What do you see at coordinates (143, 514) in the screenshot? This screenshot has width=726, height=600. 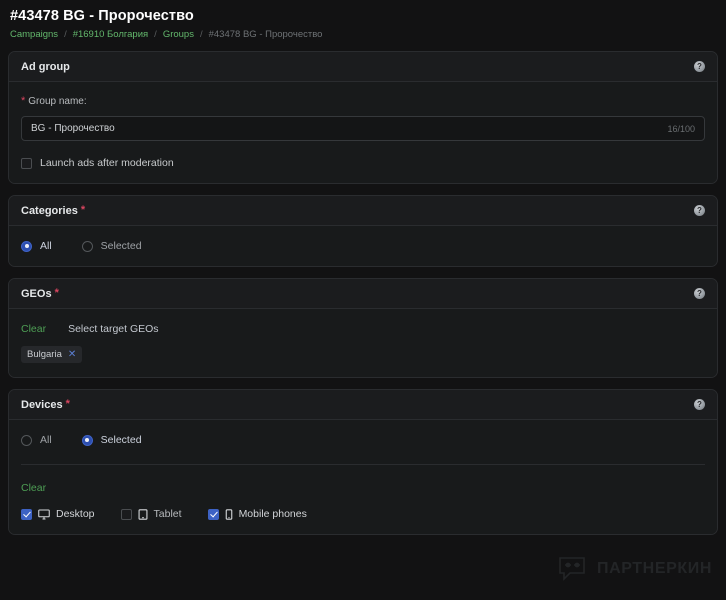 I see `tablet-icon` at bounding box center [143, 514].